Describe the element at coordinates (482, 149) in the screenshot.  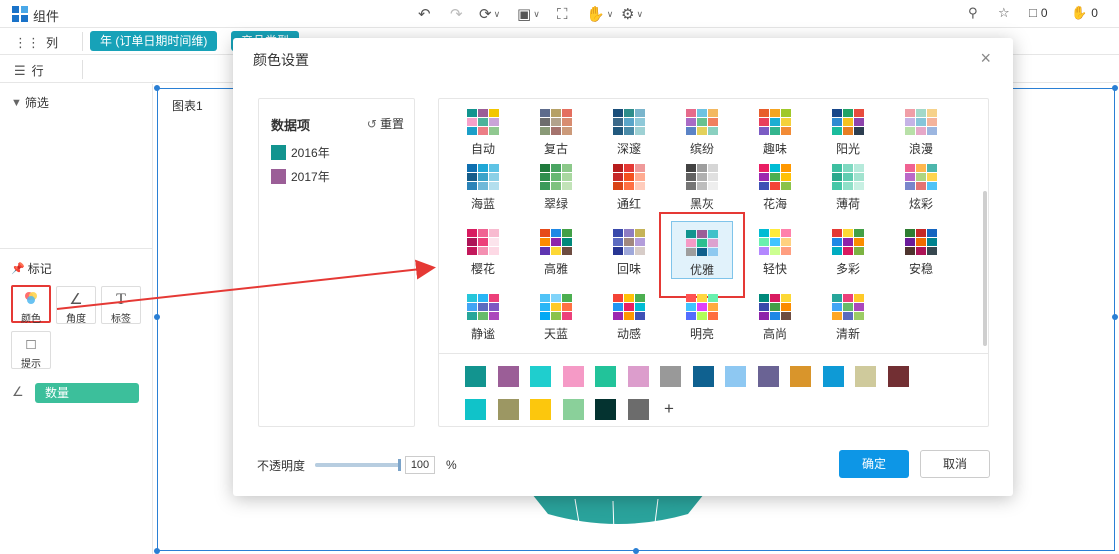
I see `color-scheme-label: 自动` at that location.